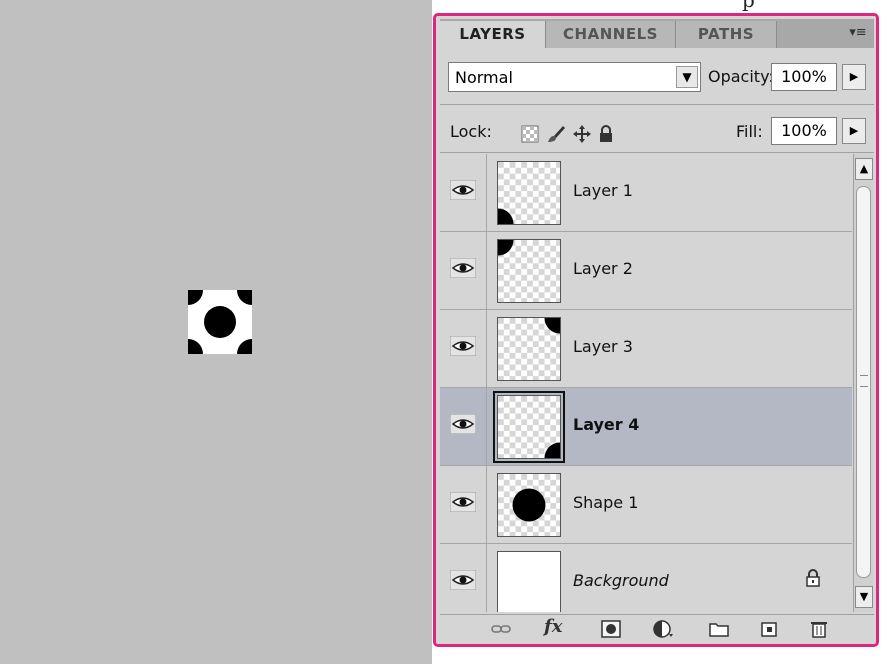 The width and height of the screenshot is (895, 664). Describe the element at coordinates (748, 6) in the screenshot. I see `cut-off-text: p` at that location.